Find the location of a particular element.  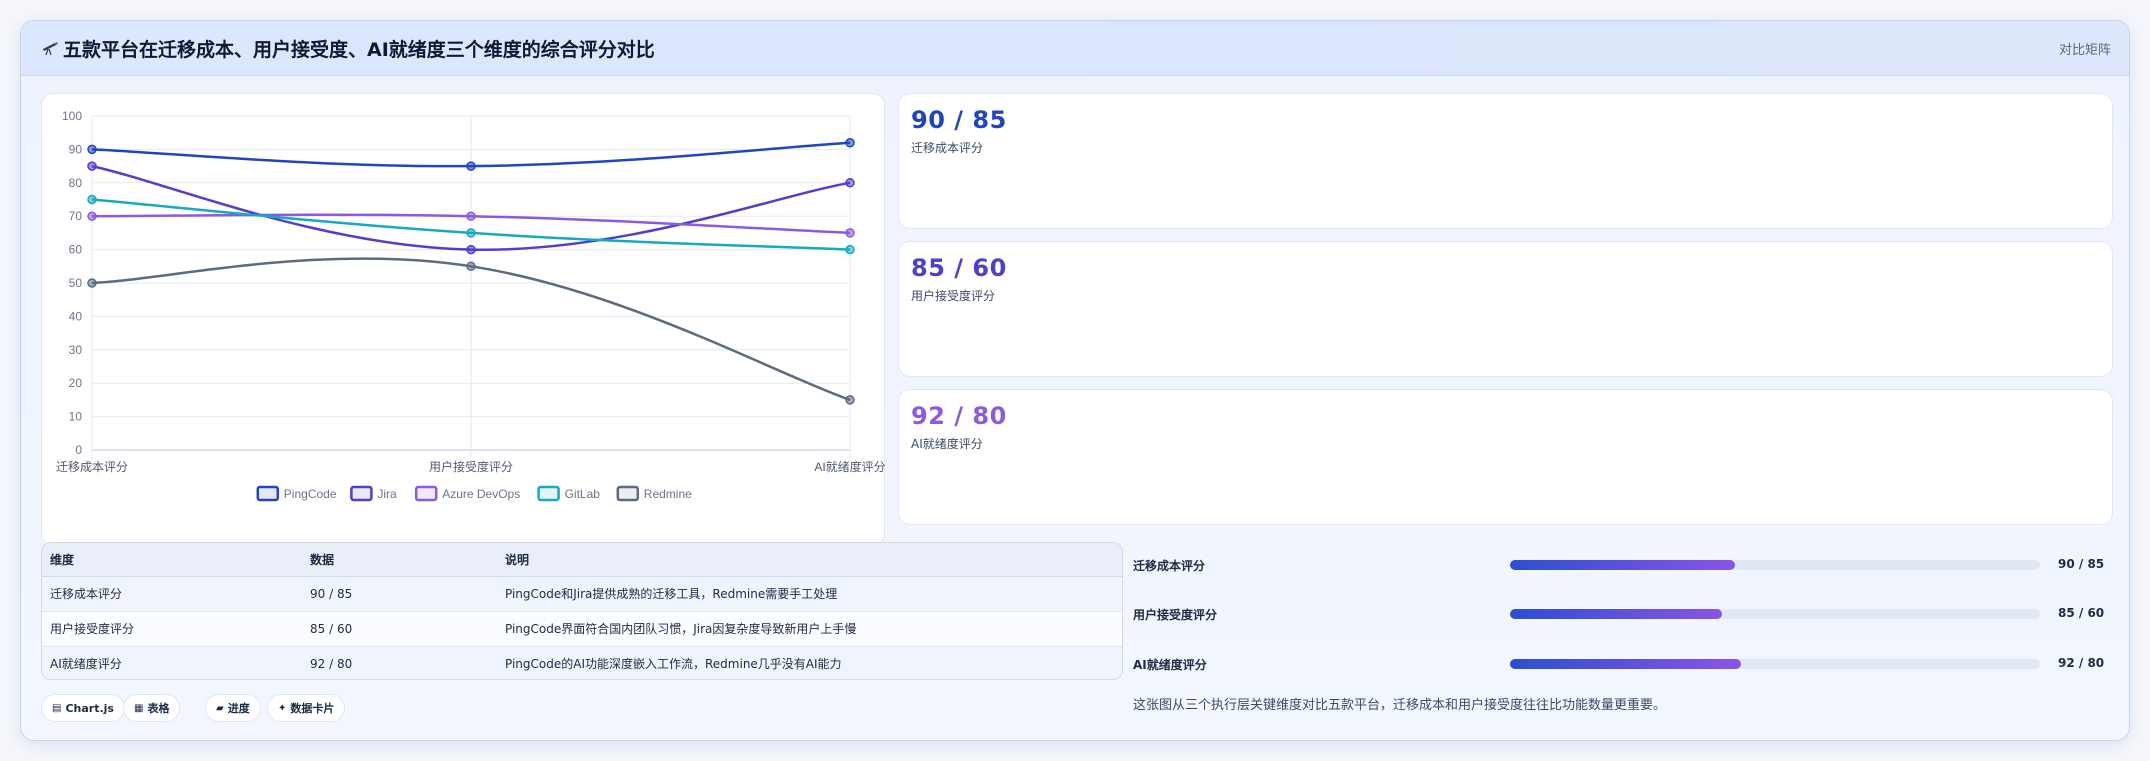

telescope-icon is located at coordinates (50, 49).